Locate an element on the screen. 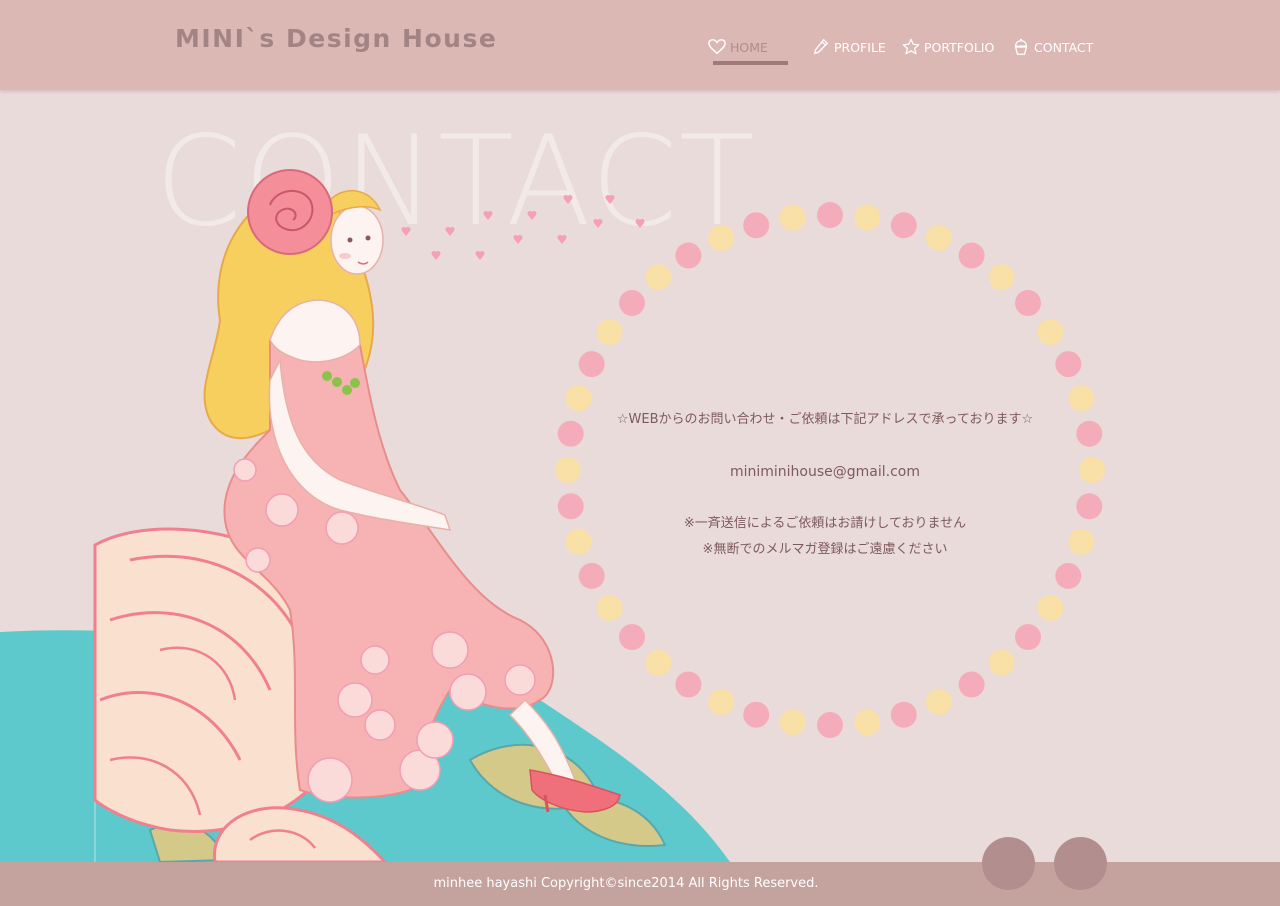  nav-home: HOME is located at coordinates (738, 47).